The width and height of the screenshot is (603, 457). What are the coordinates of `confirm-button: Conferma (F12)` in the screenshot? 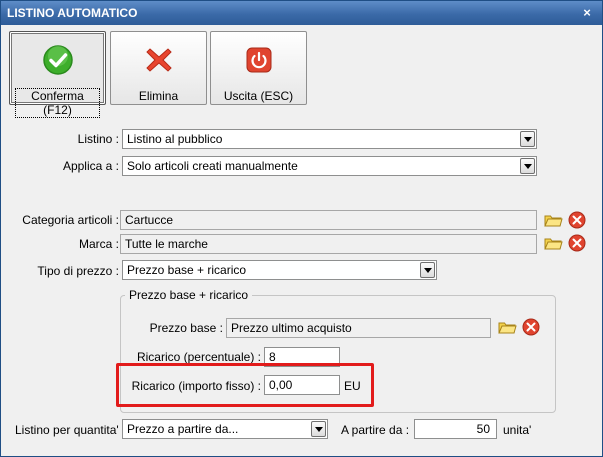 It's located at (57, 74).